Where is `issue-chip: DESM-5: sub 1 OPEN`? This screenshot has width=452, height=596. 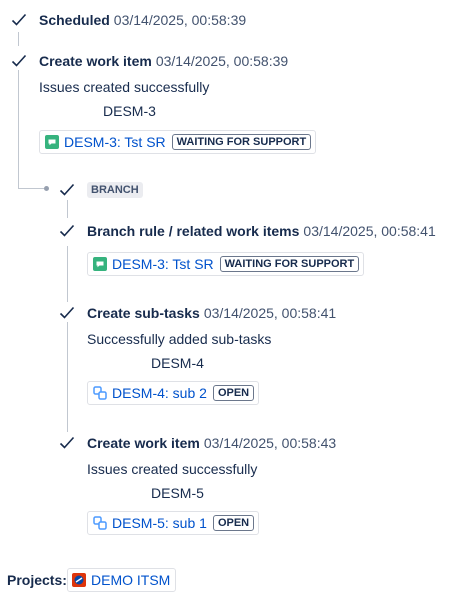
issue-chip: DESM-5: sub 1 OPEN is located at coordinates (173, 523).